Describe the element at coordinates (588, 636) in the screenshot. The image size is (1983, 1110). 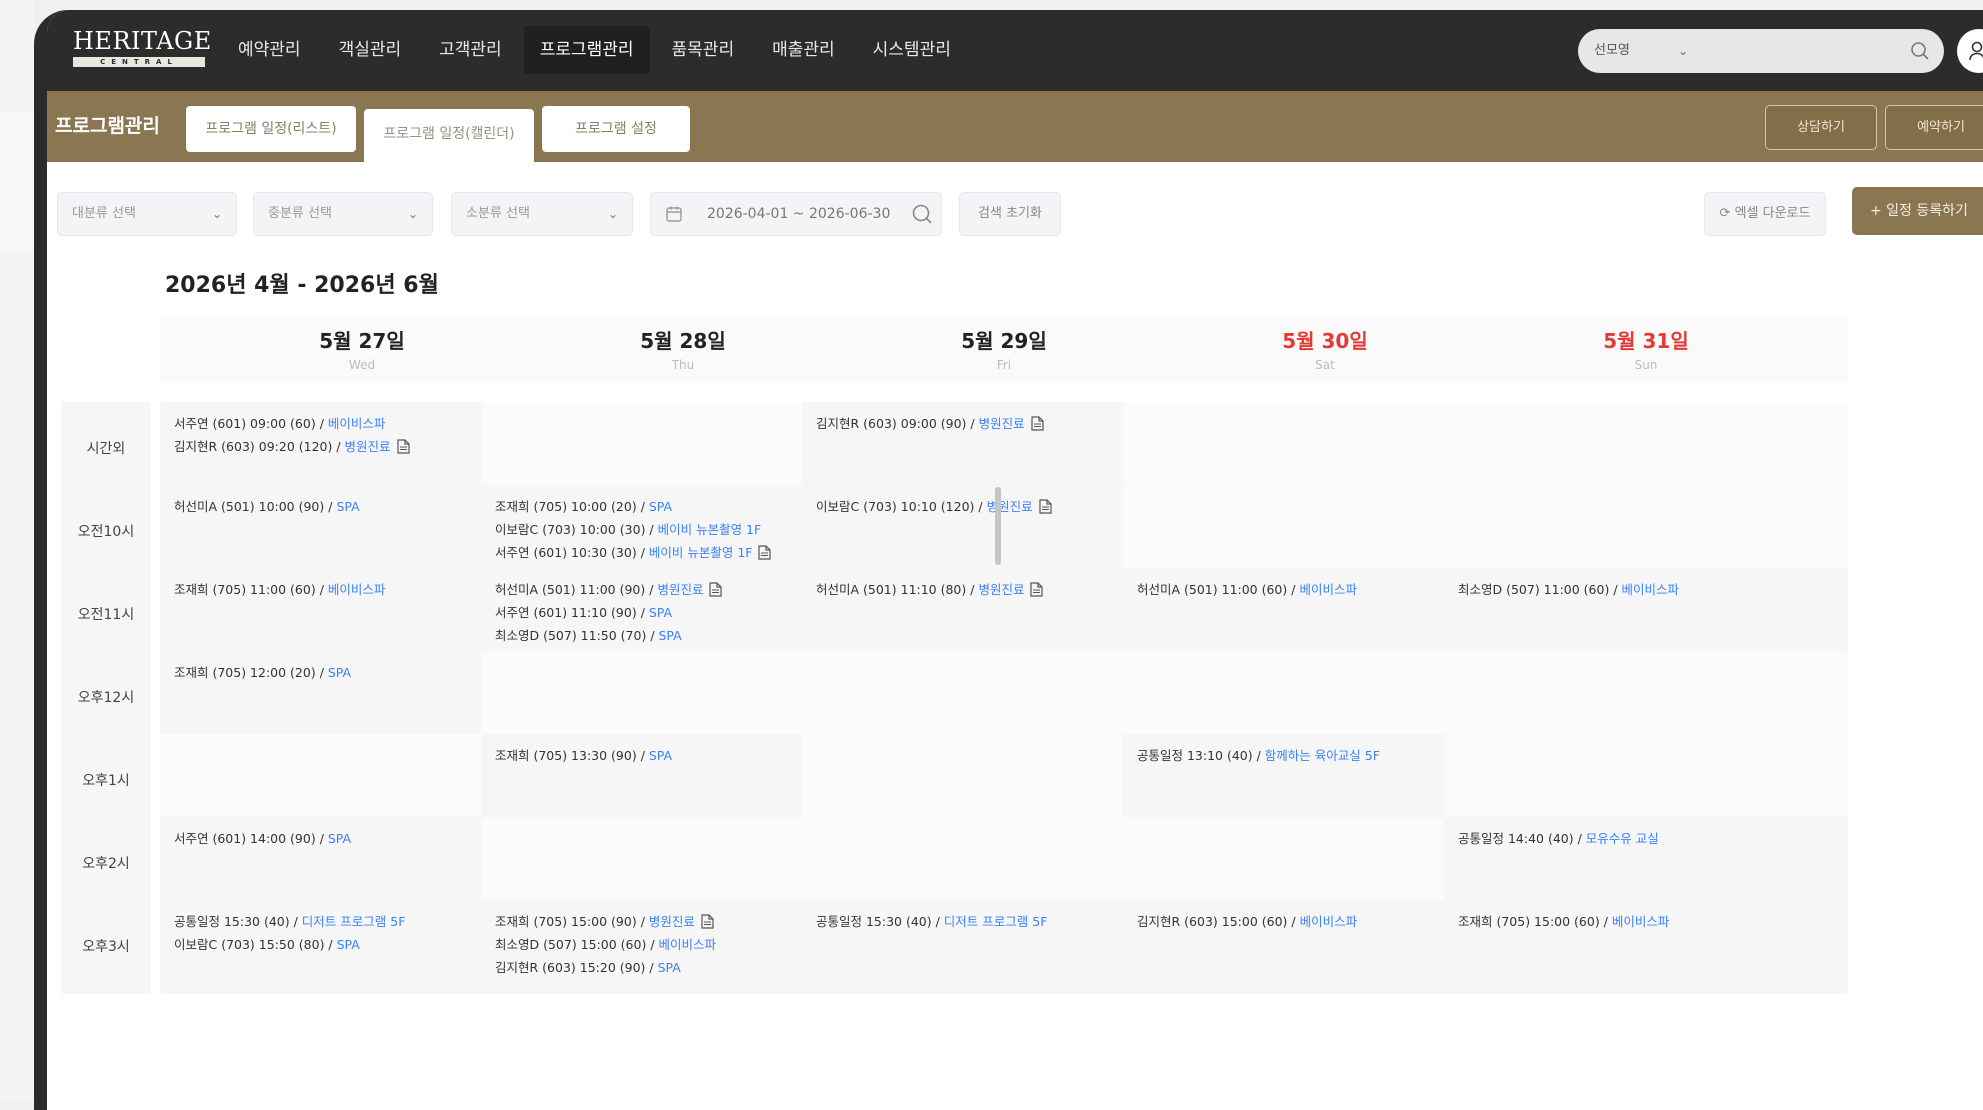
I see `schedule-event: 최소영D (507) 11:50 (70) / SPA` at that location.